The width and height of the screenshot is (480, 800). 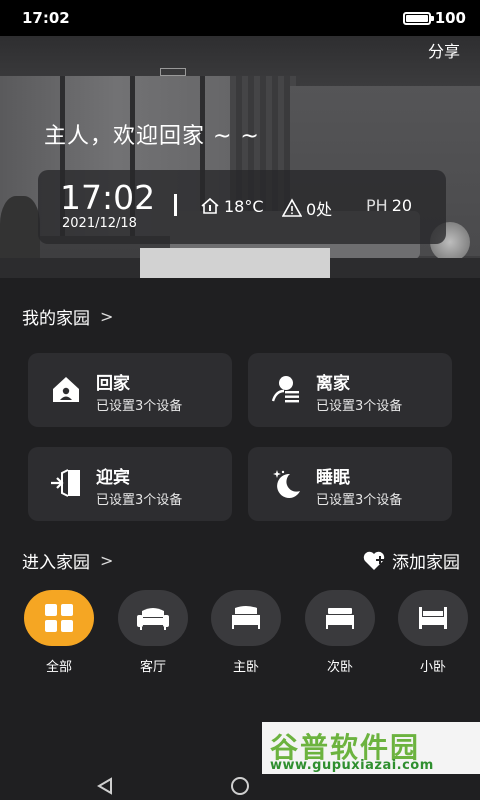 What do you see at coordinates (175, 205) in the screenshot?
I see `info-divider` at bounding box center [175, 205].